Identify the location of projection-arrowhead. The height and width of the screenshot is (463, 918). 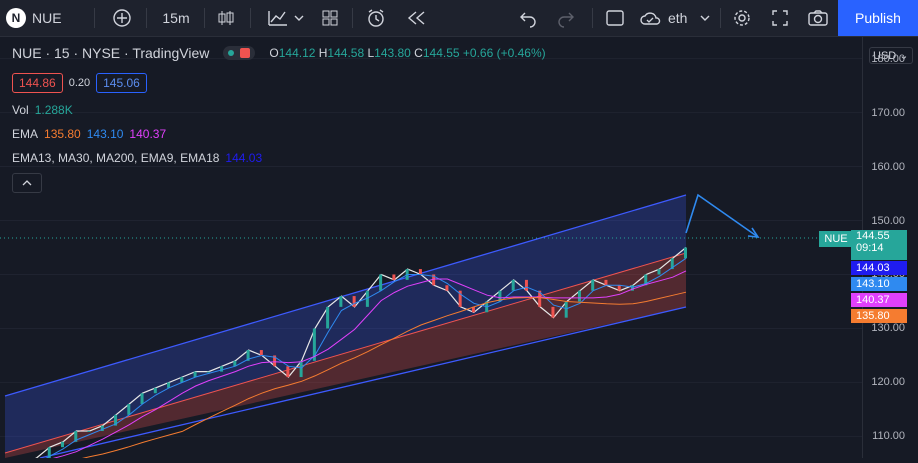
(753, 232).